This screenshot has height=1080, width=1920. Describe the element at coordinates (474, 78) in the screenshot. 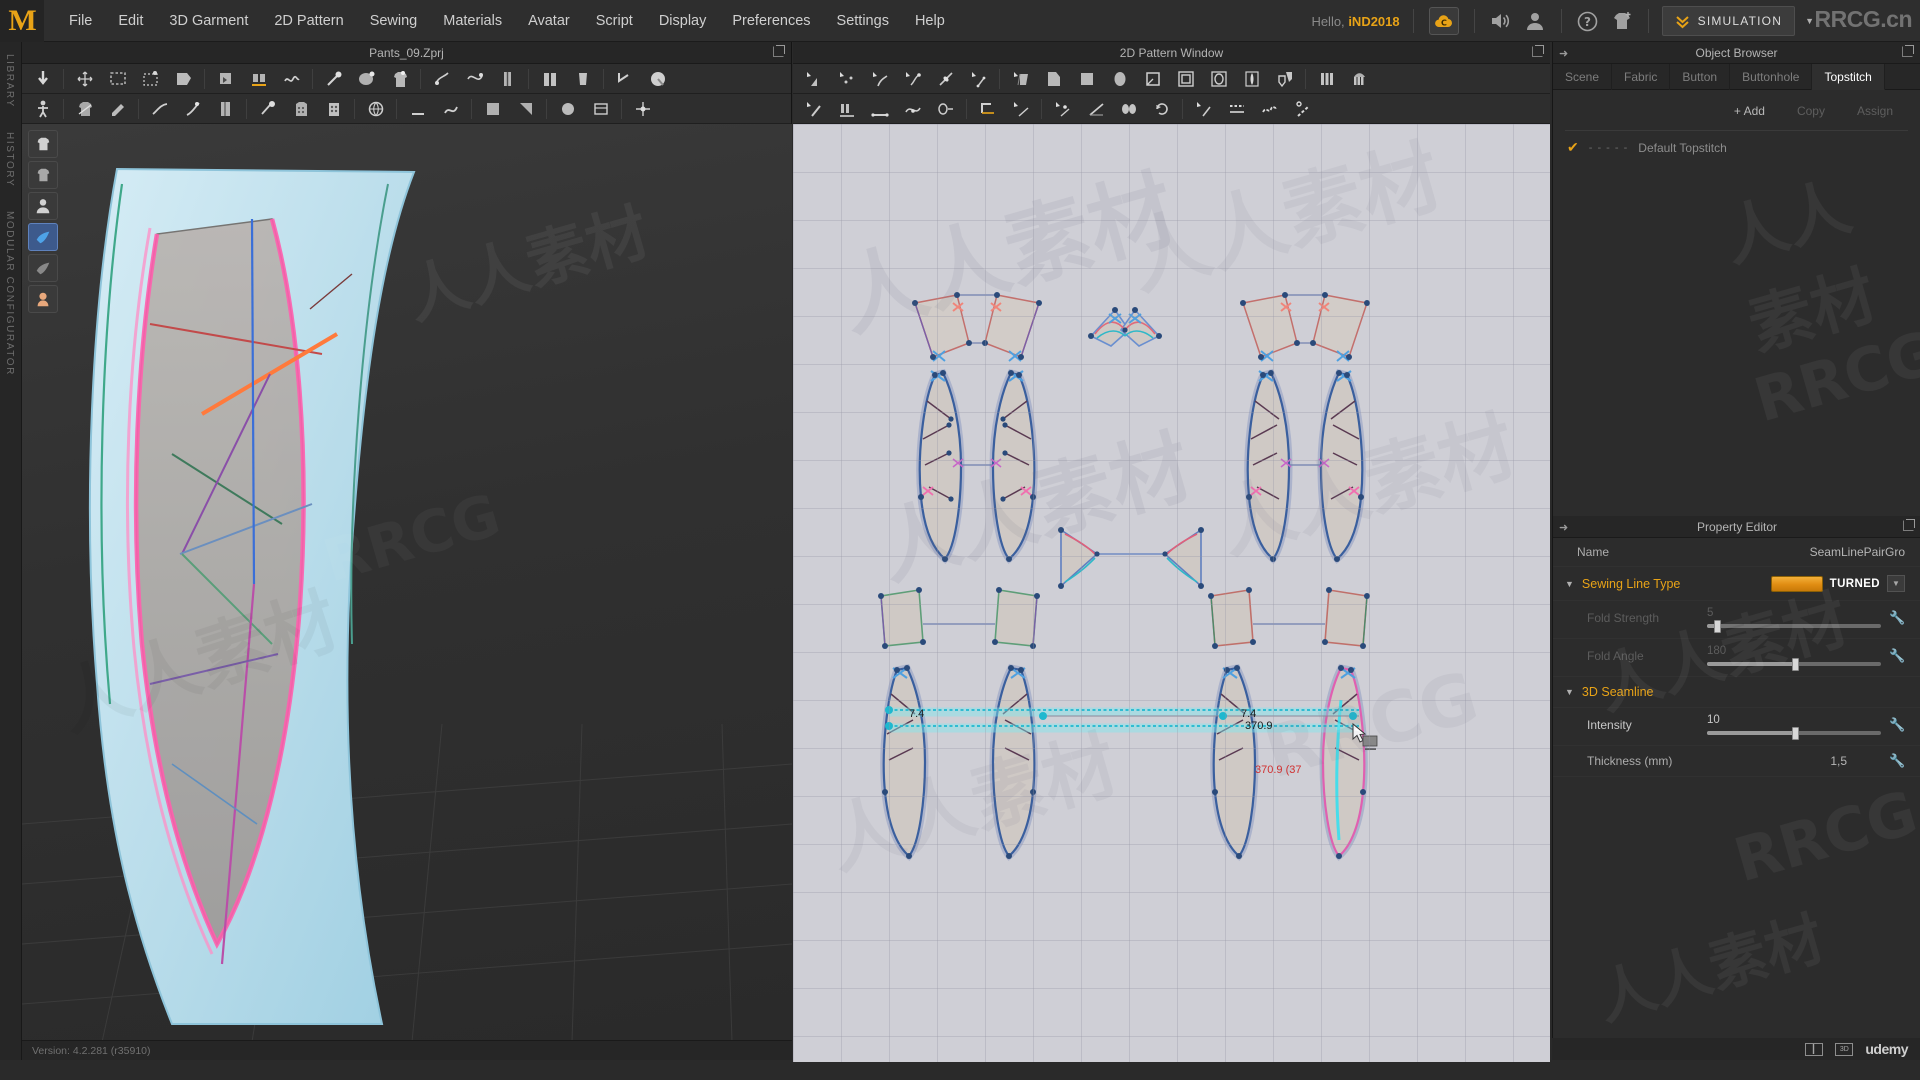

I see `deform-icon` at that location.